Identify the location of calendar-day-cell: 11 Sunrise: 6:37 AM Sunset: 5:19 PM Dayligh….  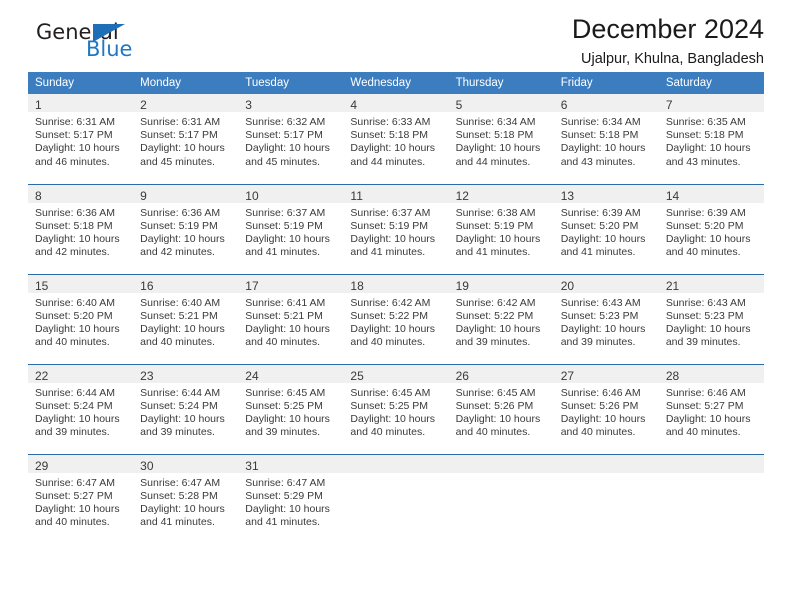
(396, 228).